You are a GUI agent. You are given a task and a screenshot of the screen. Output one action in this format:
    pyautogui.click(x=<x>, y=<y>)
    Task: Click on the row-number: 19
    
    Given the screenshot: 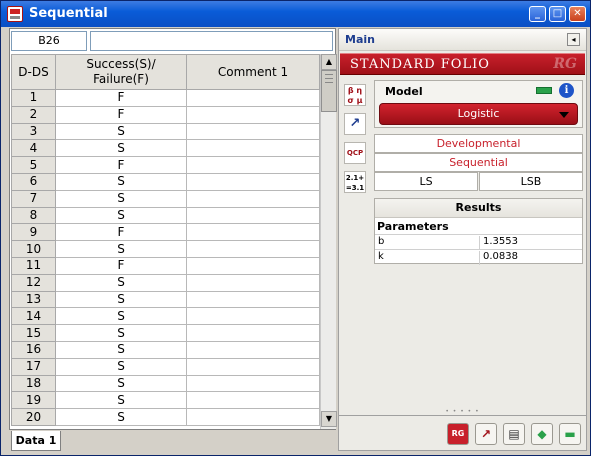 What is the action you would take?
    pyautogui.click(x=33, y=400)
    